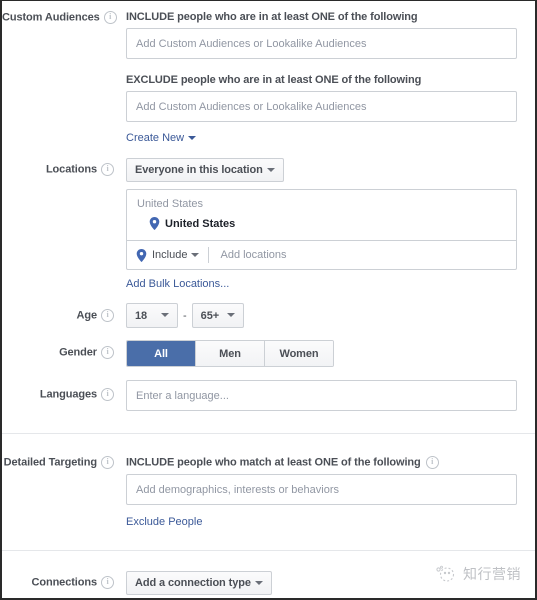  What do you see at coordinates (64, 582) in the screenshot?
I see `connections-label: Connections` at bounding box center [64, 582].